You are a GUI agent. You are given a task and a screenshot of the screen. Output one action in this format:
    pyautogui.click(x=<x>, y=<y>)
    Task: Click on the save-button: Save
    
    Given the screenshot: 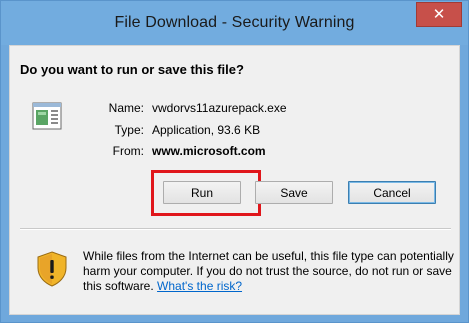 What is the action you would take?
    pyautogui.click(x=294, y=192)
    